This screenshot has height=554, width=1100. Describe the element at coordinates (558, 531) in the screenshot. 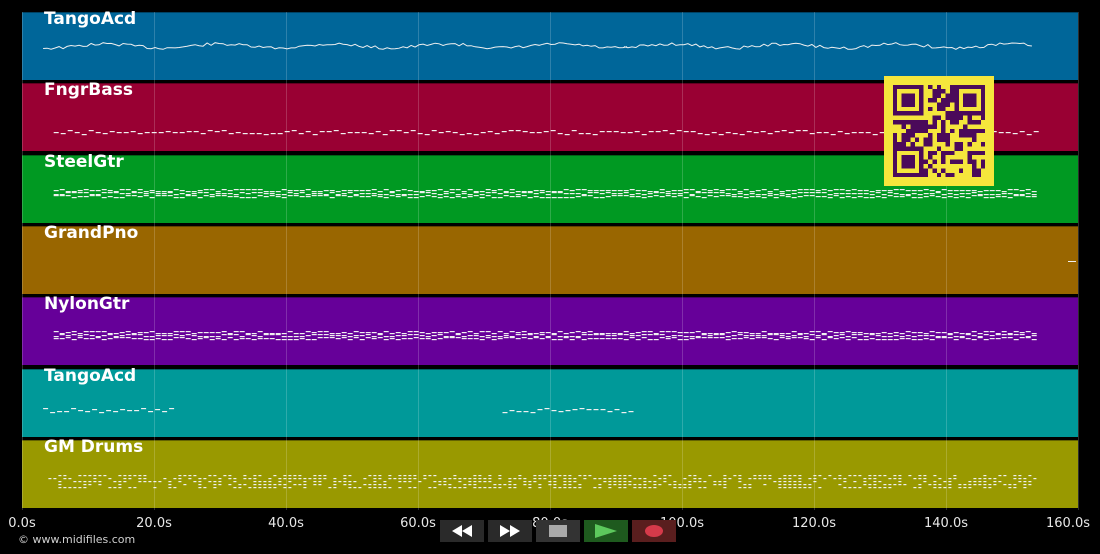

I see `stop-button` at that location.